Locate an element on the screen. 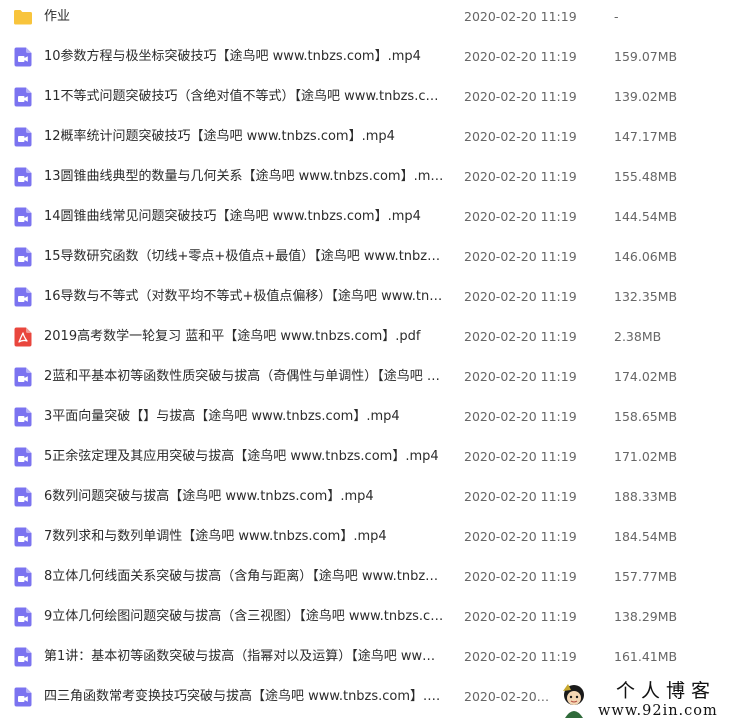 This screenshot has height=723, width=749. file-size: 144.54MB is located at coordinates (646, 216).